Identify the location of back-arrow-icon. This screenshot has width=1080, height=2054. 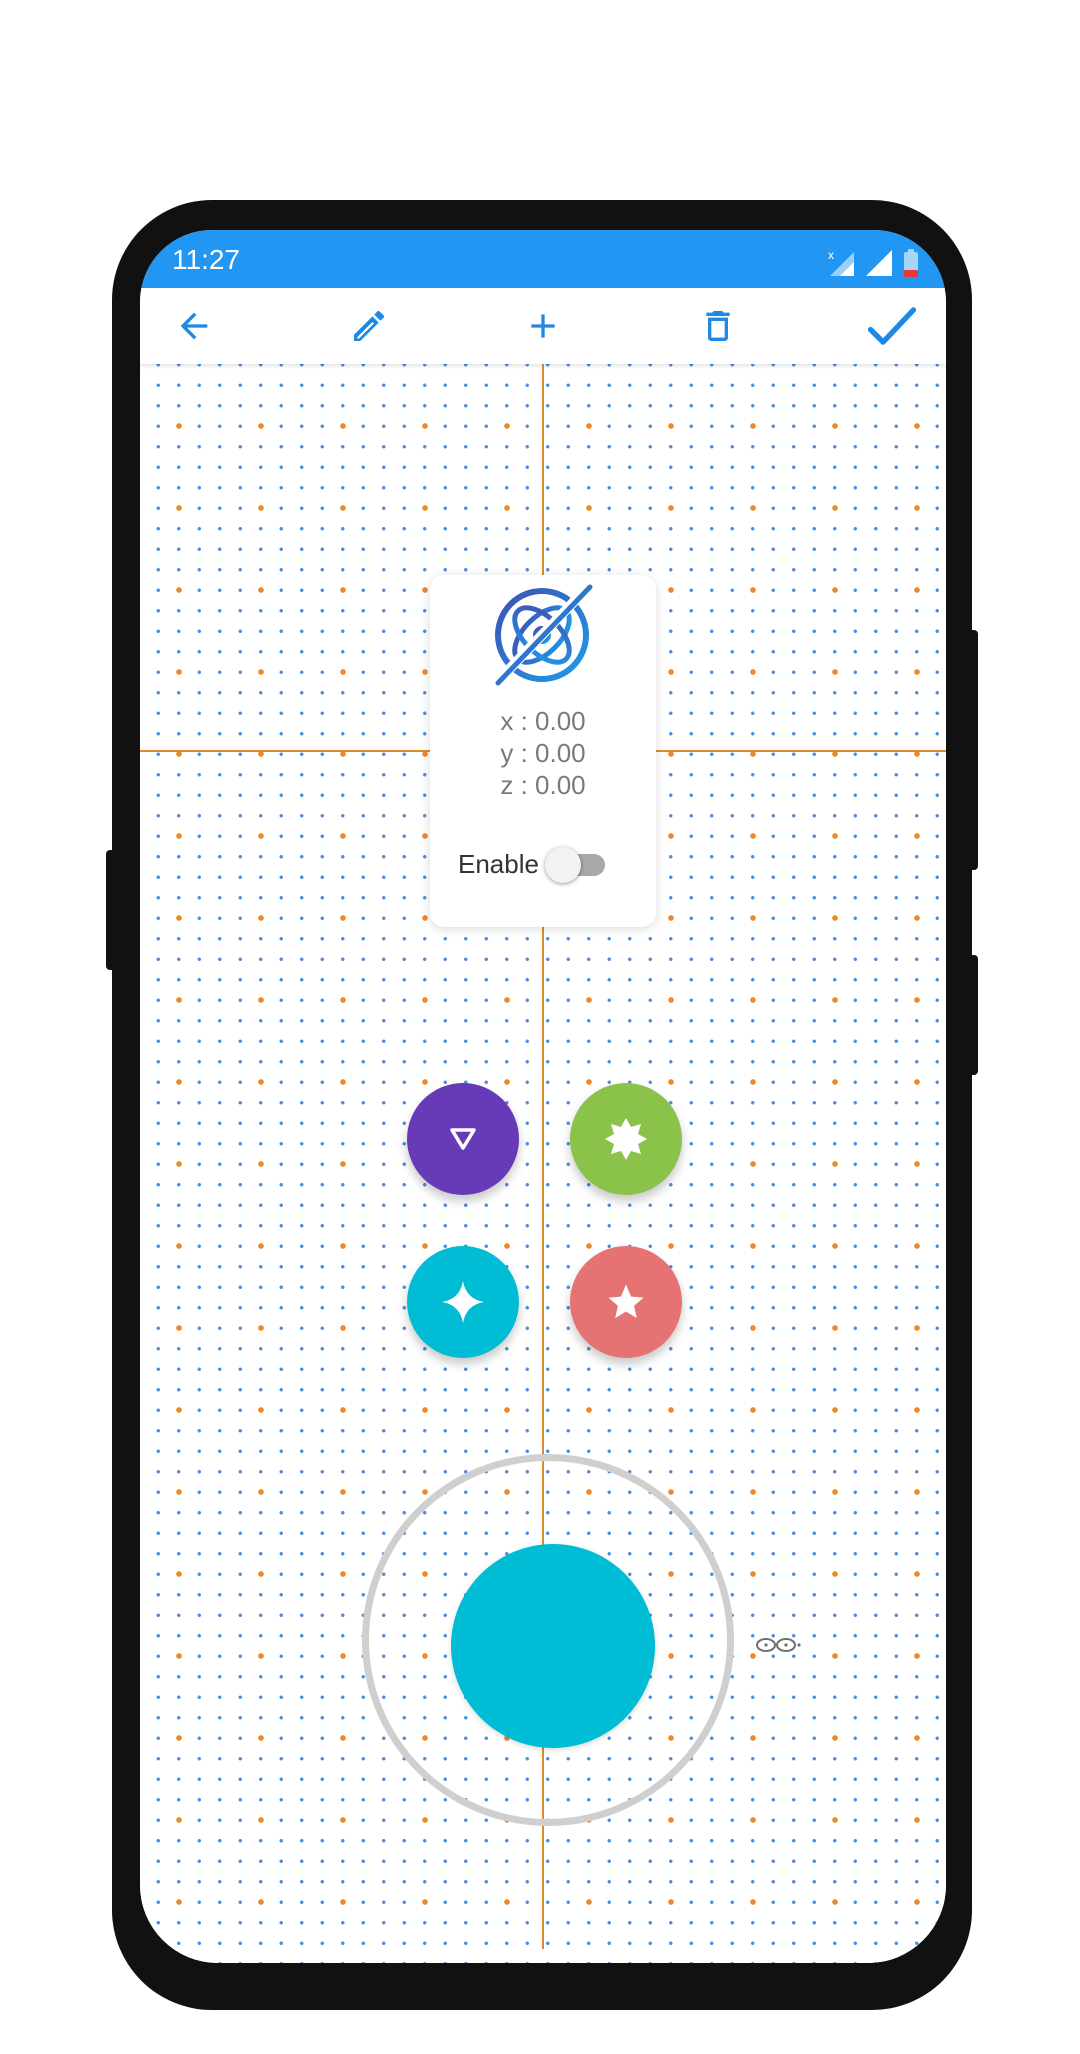
(194, 326).